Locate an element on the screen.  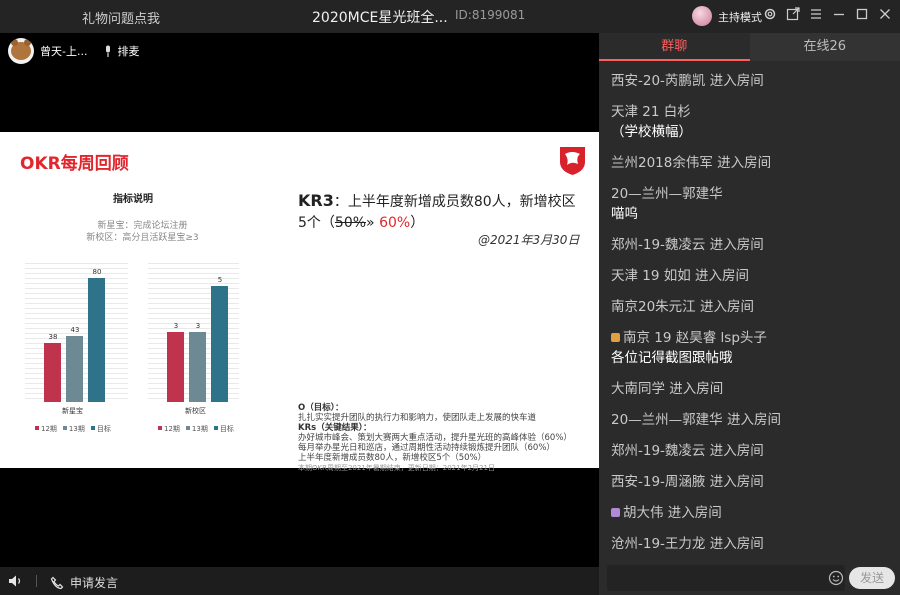
chart-data-label: 3 is located at coordinates (198, 326).